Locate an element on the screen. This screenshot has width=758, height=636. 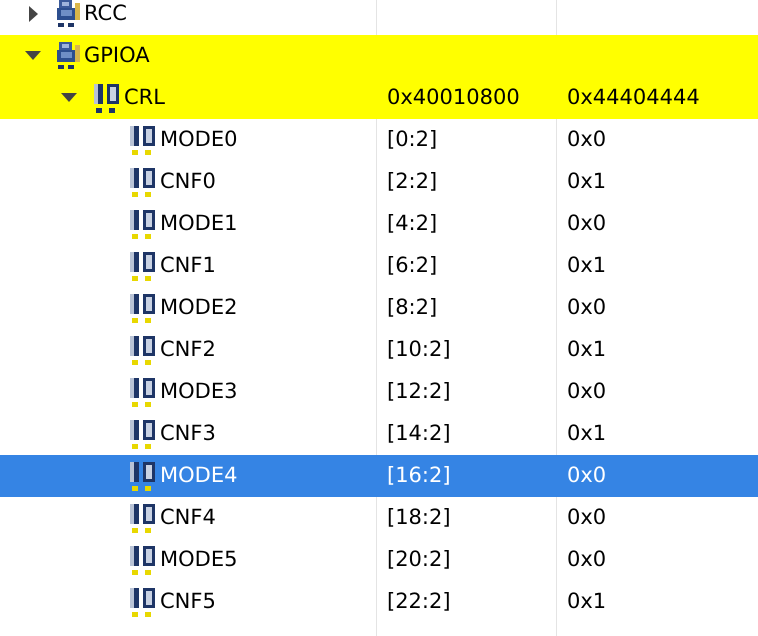
tree-row: MODE2 [8:2] 0x0 is located at coordinates (379, 308).